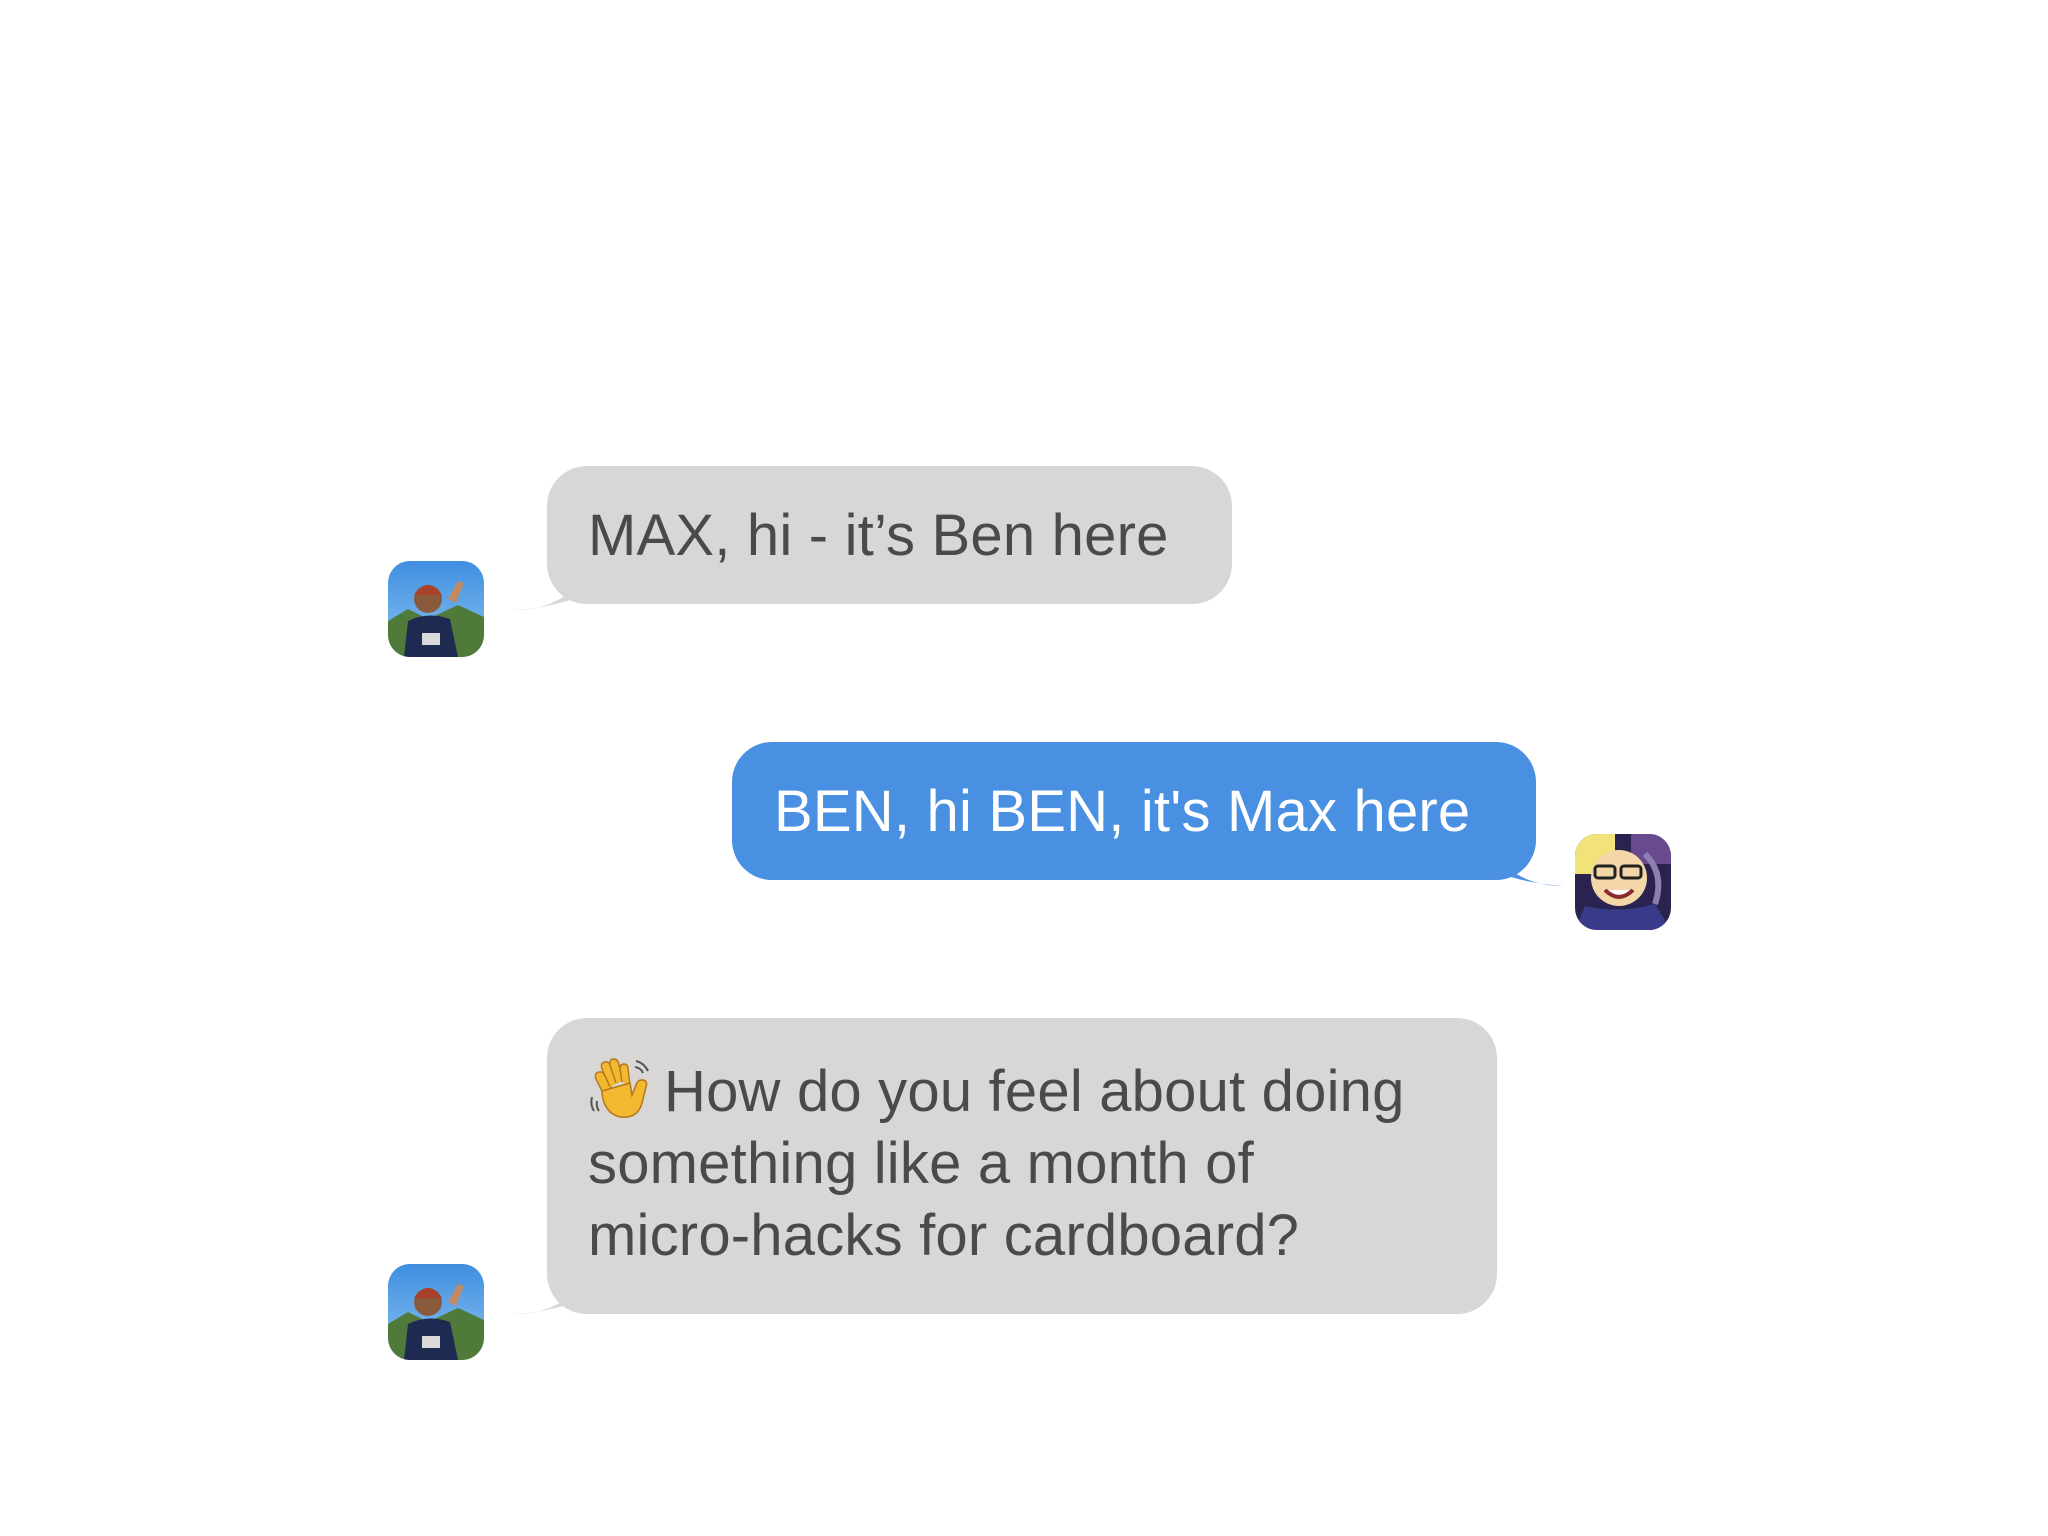 This screenshot has height=1536, width=2048. I want to click on message-text: MAX, hi - it’s Ben here, so click(878, 535).